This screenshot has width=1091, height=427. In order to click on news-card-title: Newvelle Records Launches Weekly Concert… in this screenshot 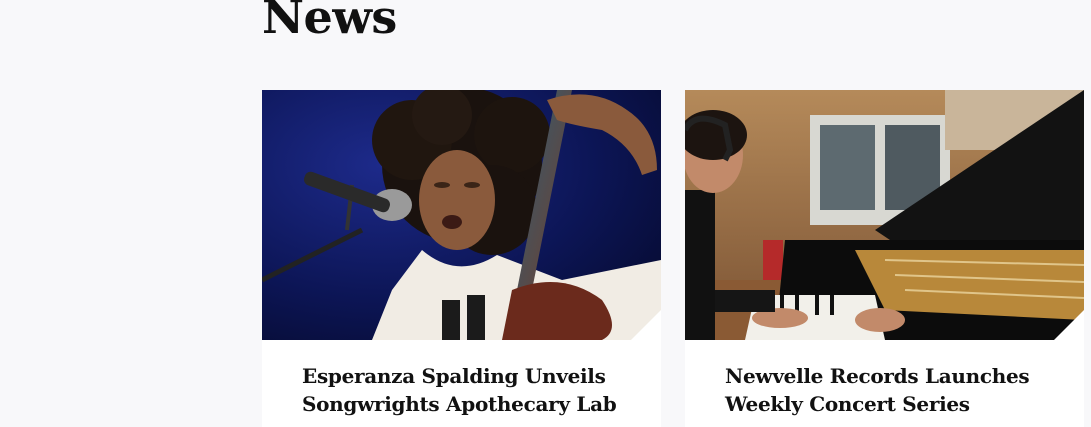, I will do `click(890, 390)`.